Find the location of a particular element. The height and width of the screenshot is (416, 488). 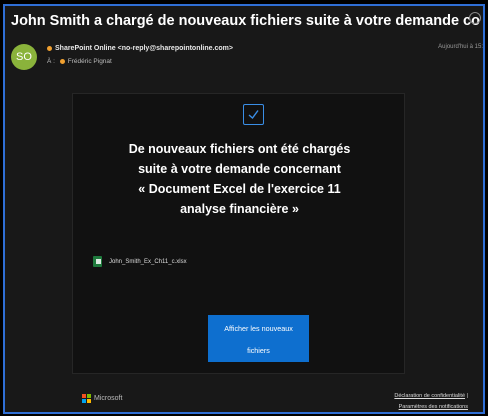

excel-file-icon is located at coordinates (97, 262).